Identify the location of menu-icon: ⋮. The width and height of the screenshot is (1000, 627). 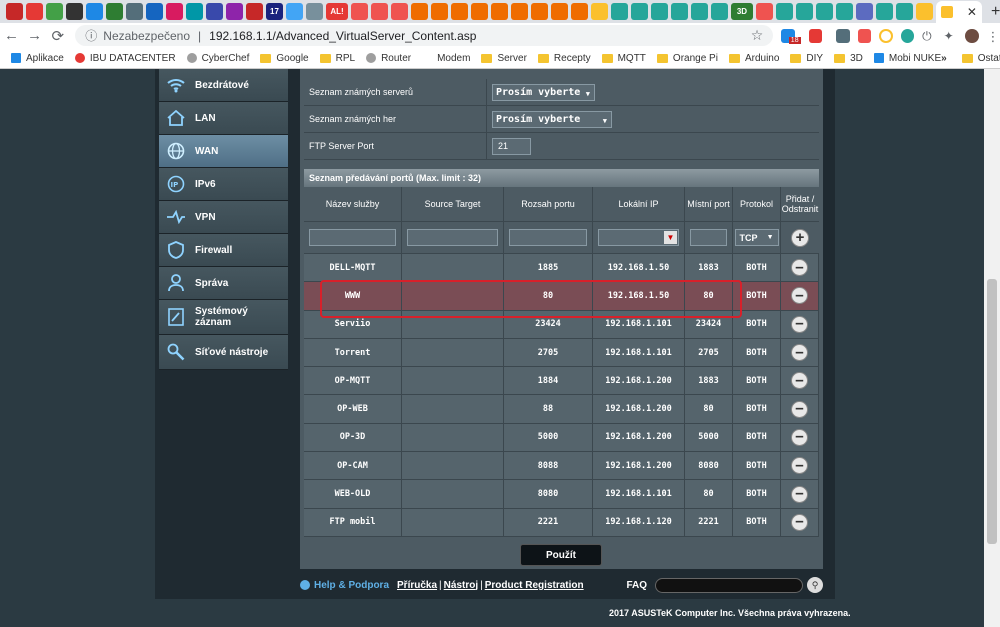
(993, 36).